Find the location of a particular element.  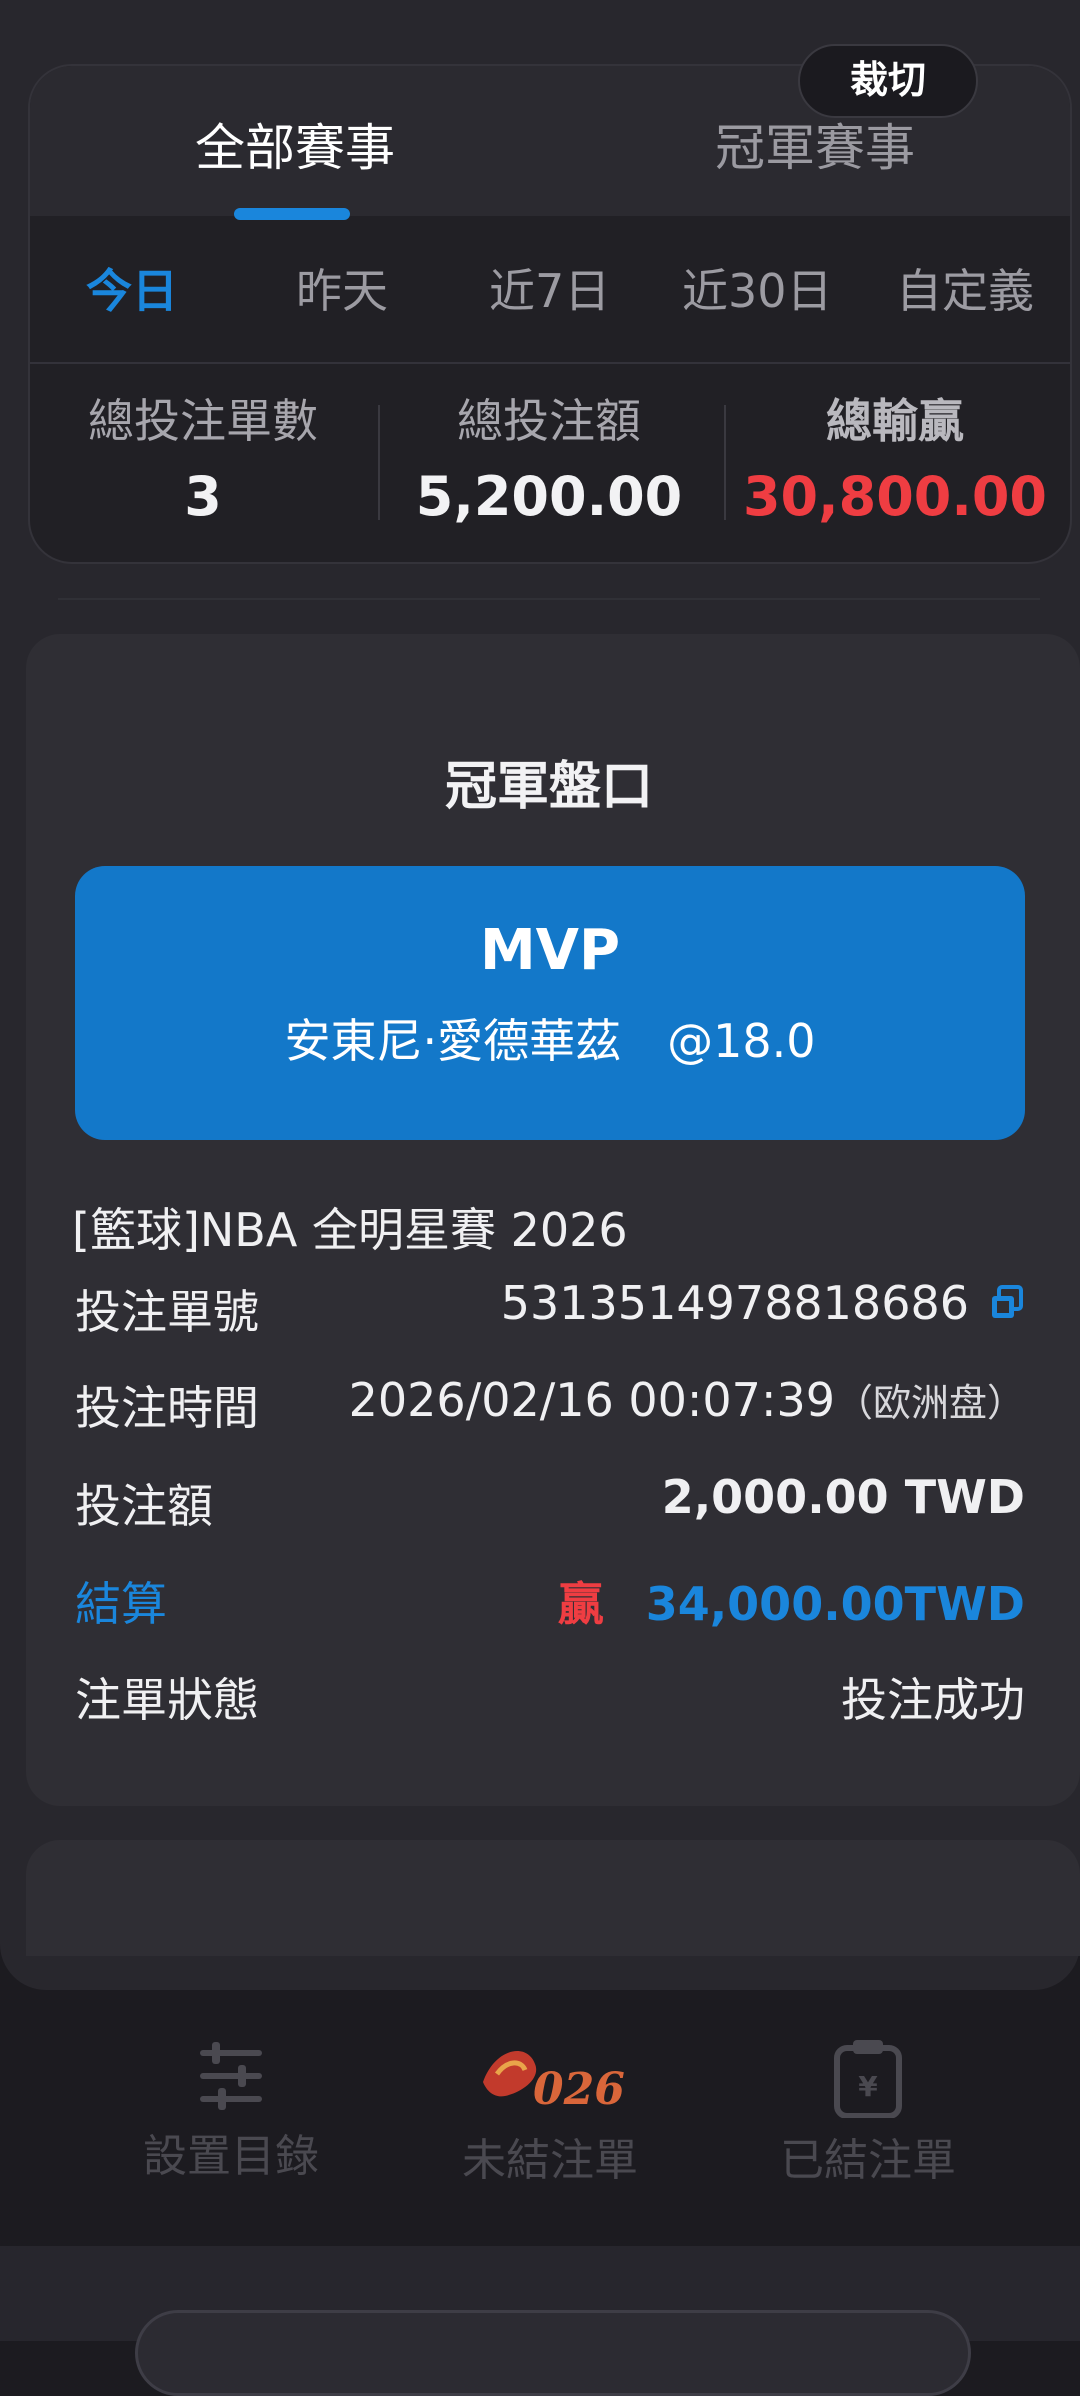

nav-label: 未結注單 is located at coordinates (550, 2160).